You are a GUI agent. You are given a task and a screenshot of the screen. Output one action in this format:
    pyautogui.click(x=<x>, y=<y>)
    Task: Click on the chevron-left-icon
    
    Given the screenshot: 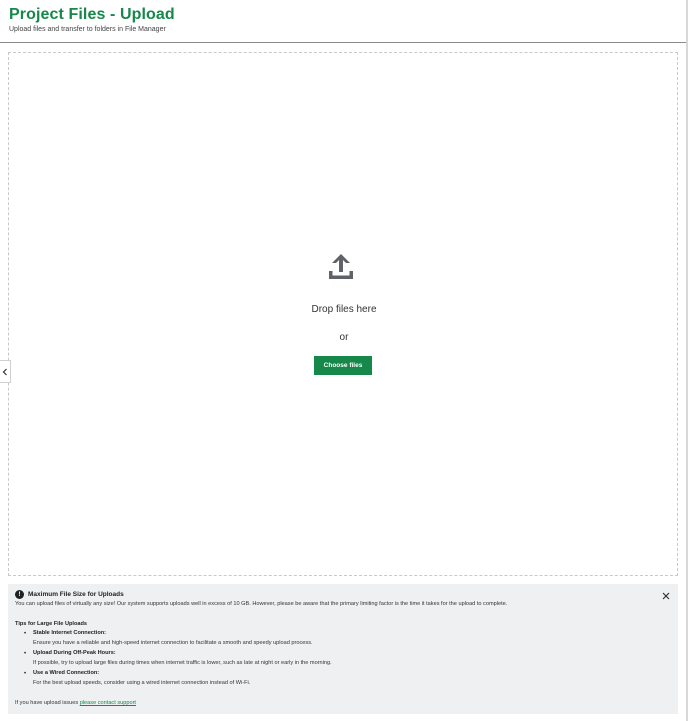 What is the action you would take?
    pyautogui.click(x=4, y=371)
    